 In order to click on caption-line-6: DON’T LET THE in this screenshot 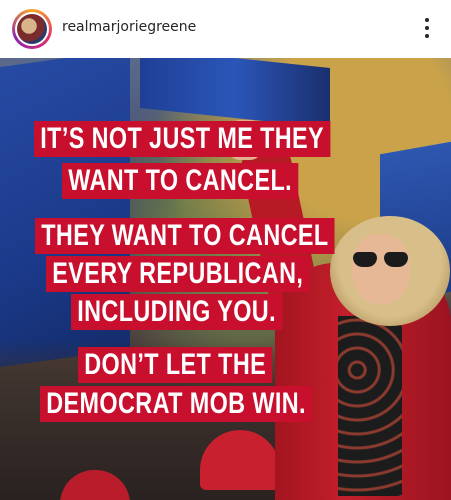, I will do `click(175, 365)`.